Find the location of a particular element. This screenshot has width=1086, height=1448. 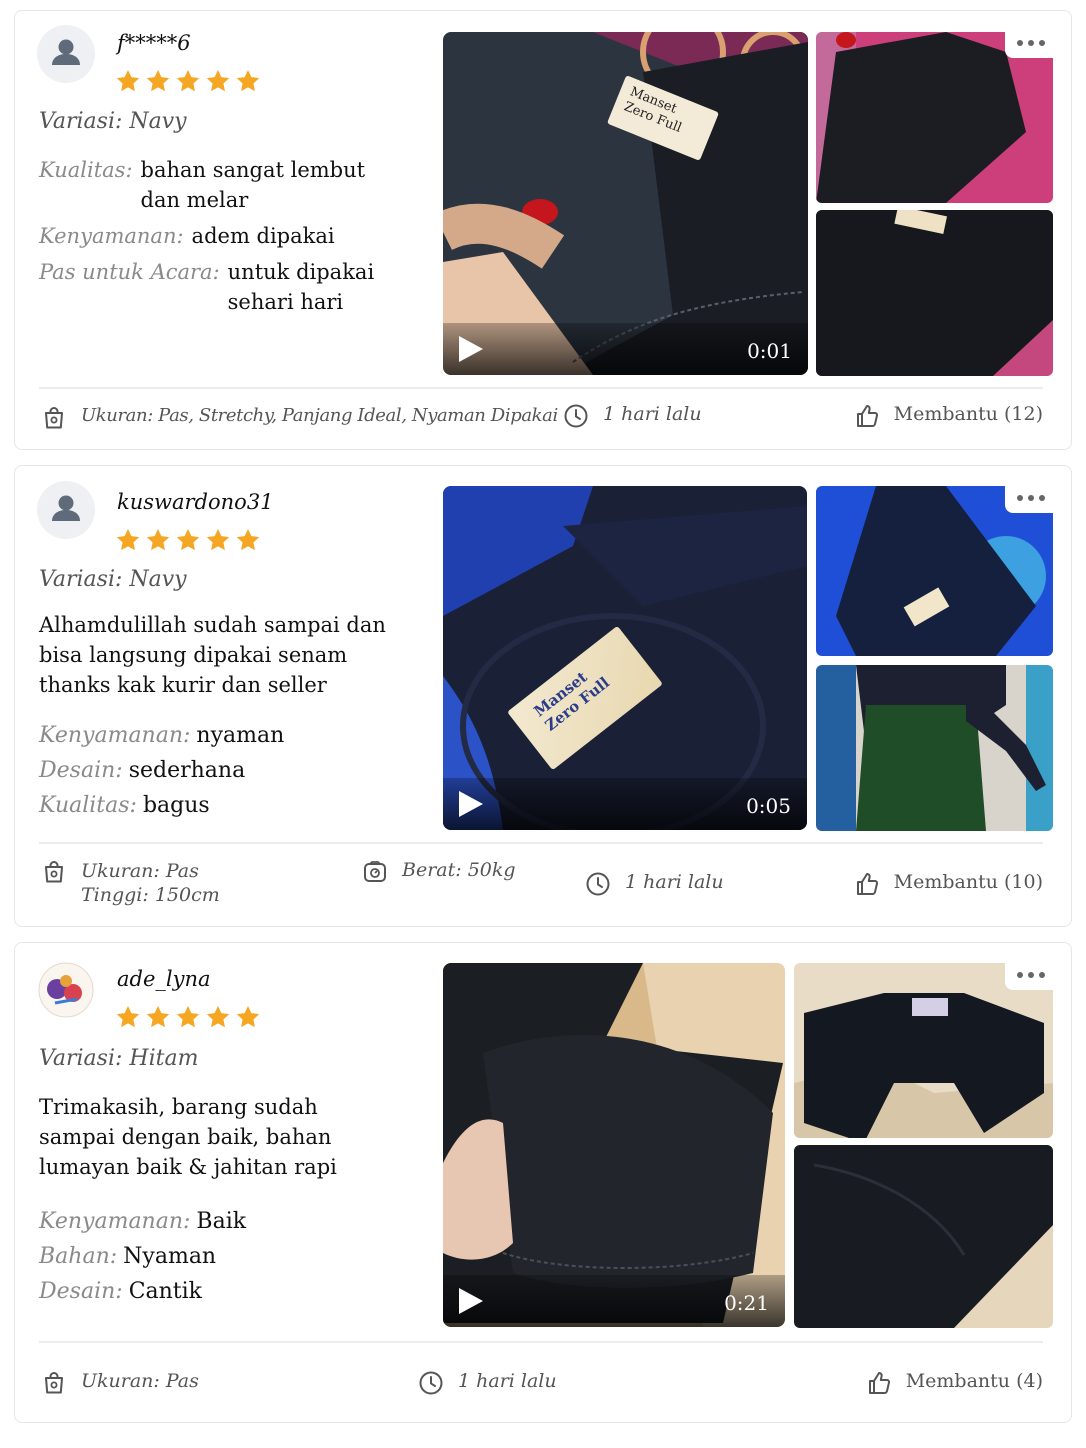

review-video: 0:21 is located at coordinates (614, 1145).